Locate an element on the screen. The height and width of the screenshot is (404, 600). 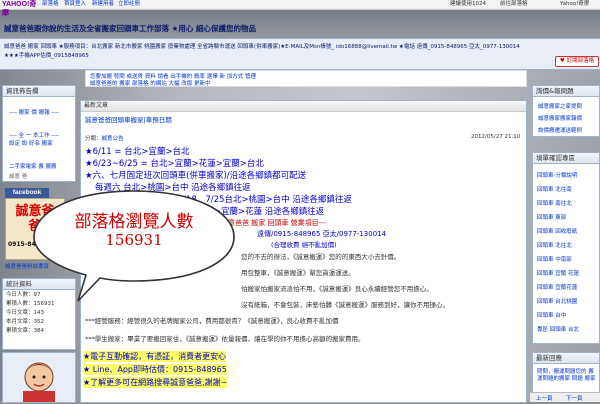
latest-replies-panel: 最新回應 問問，搬運問題您的 搬運問題的搬家 問題 搬家 is located at coordinates (566, 373).